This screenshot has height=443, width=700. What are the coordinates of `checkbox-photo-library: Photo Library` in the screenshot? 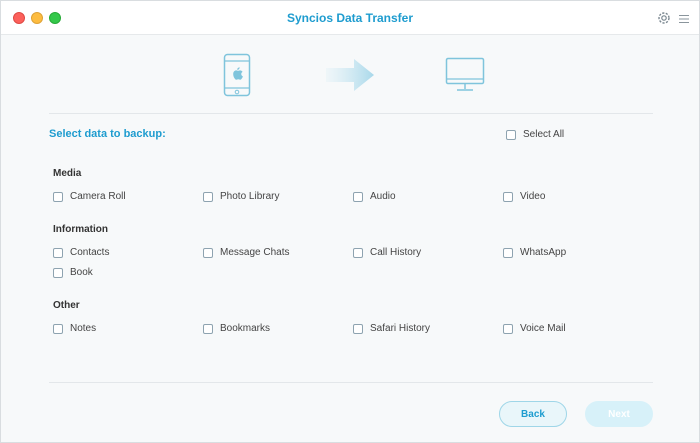 It's located at (241, 196).